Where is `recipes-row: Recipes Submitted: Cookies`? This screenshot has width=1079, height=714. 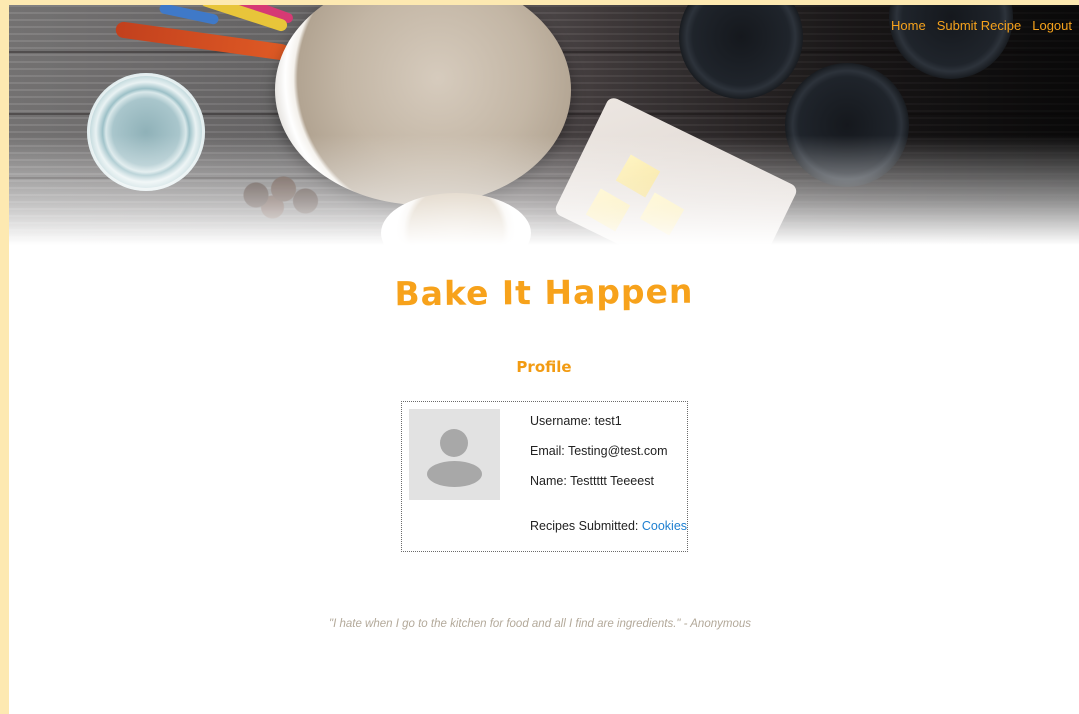
recipes-row: Recipes Submitted: Cookies is located at coordinates (608, 526).